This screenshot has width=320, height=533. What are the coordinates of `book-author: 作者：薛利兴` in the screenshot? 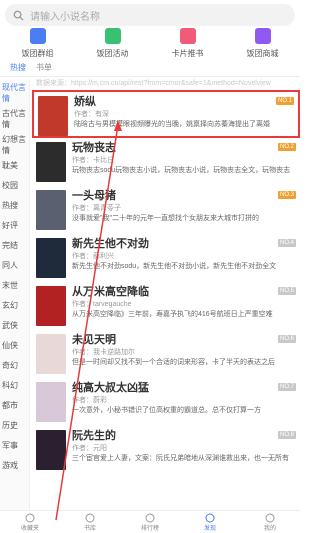 It's located at (93, 256).